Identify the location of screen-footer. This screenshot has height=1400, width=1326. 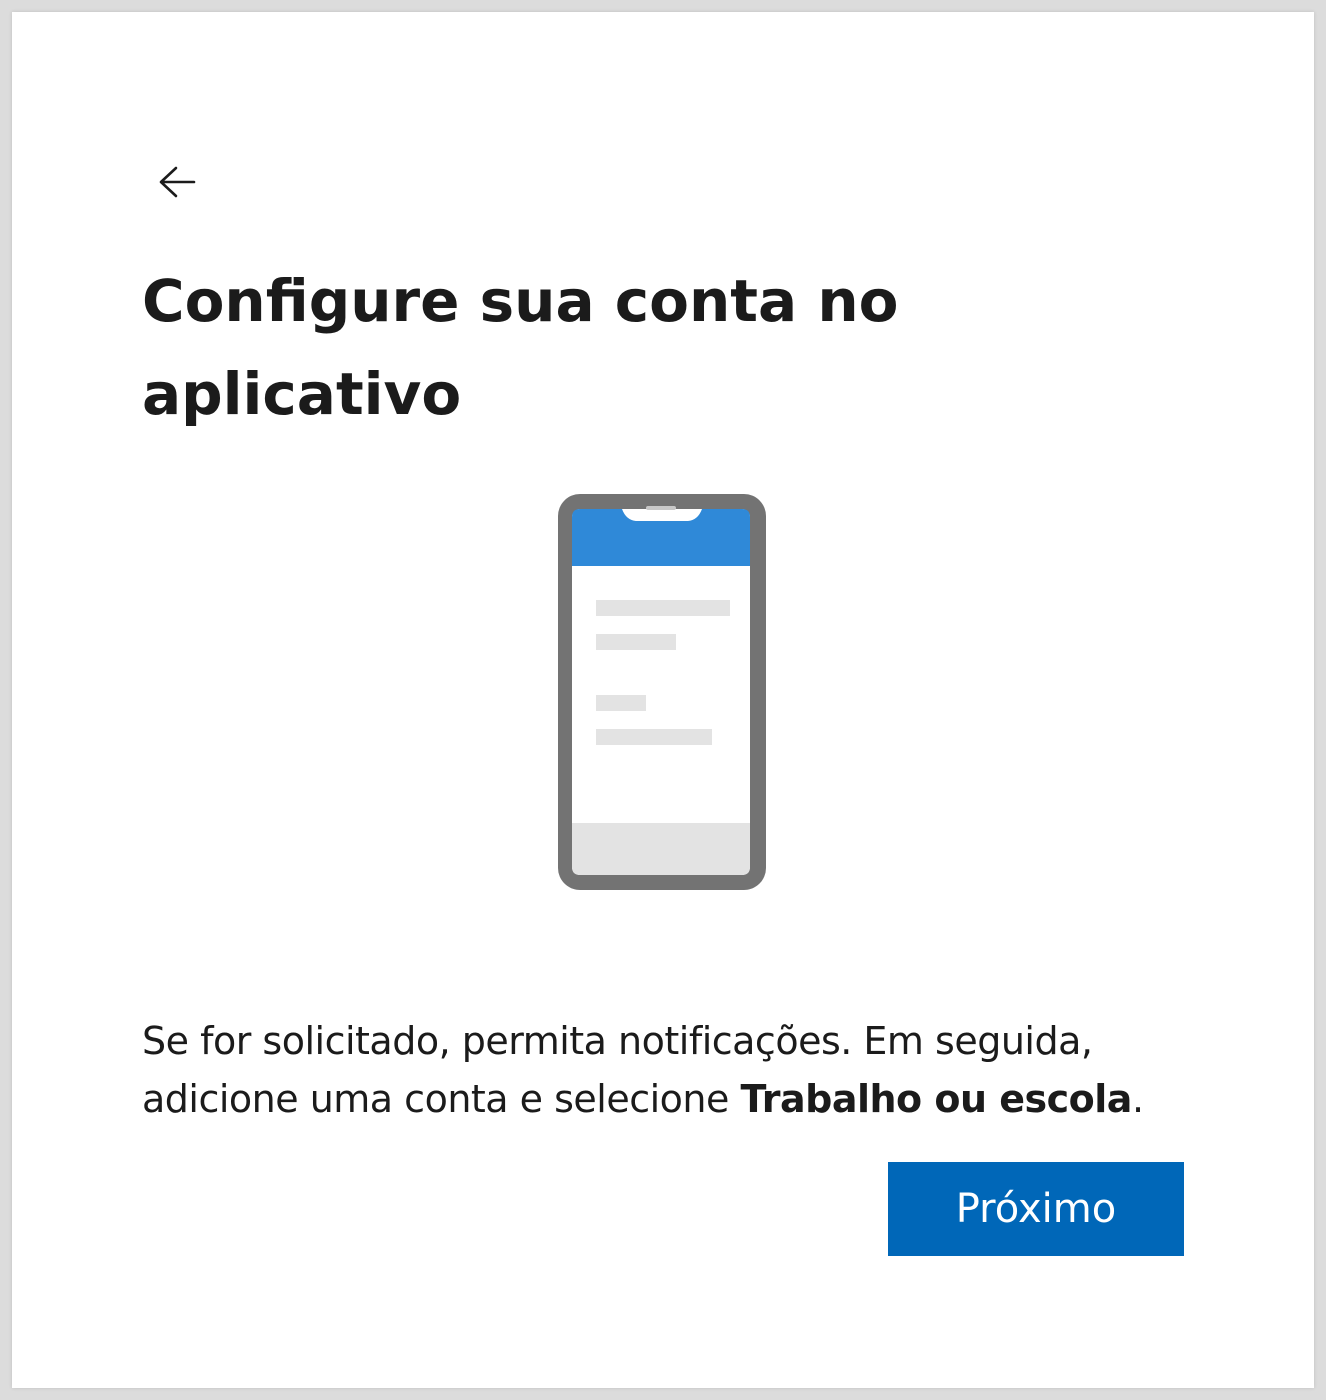
(661, 849).